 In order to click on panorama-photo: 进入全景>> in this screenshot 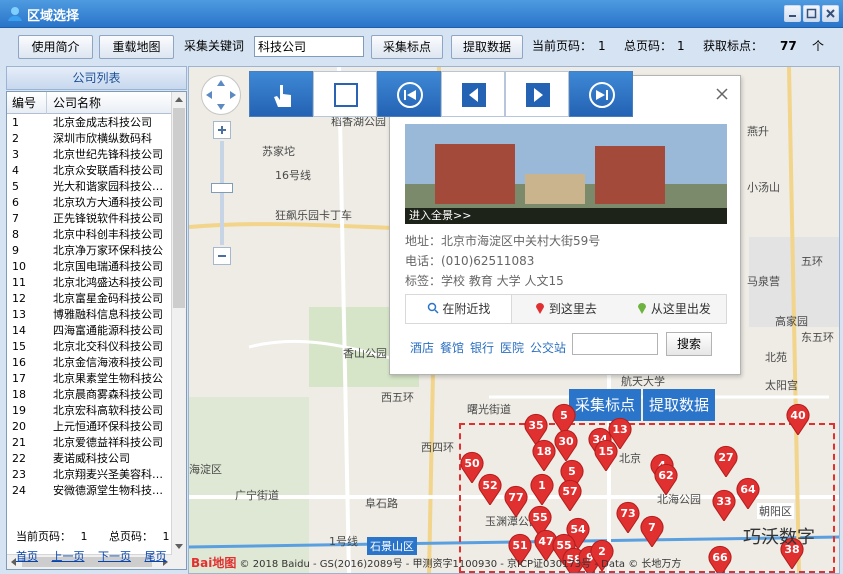, I will do `click(566, 174)`.